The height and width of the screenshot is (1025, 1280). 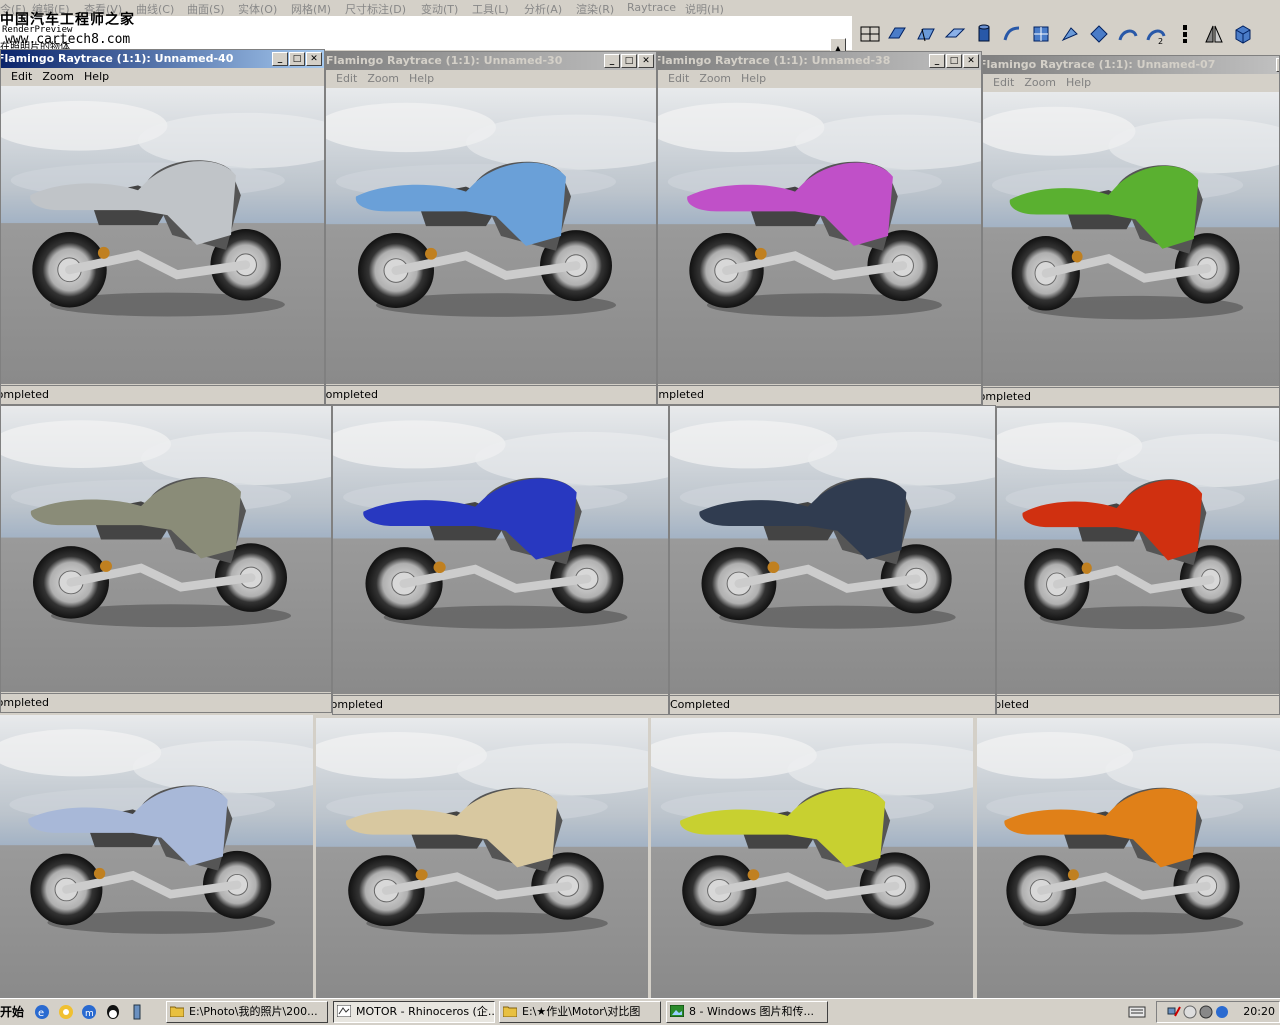 What do you see at coordinates (490, 9) in the screenshot?
I see `menu-tools: 工具(L)` at bounding box center [490, 9].